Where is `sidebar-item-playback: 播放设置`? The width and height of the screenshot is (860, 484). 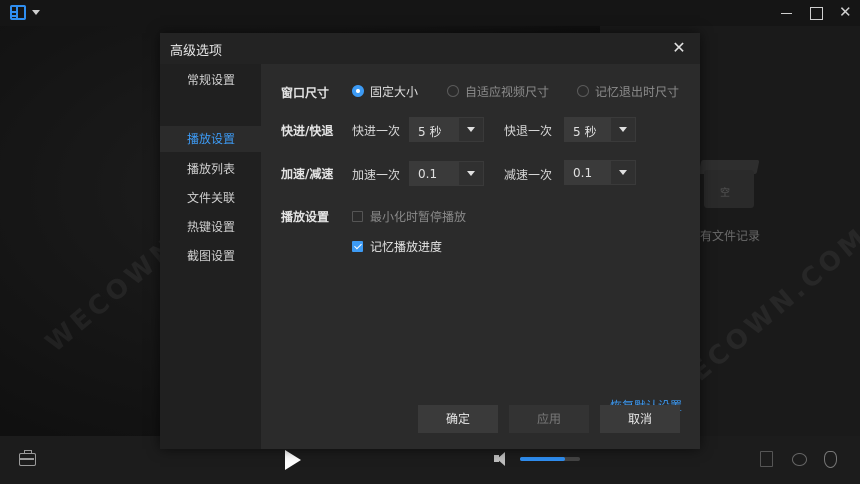
sidebar-item-playback: 播放设置 is located at coordinates (210, 139).